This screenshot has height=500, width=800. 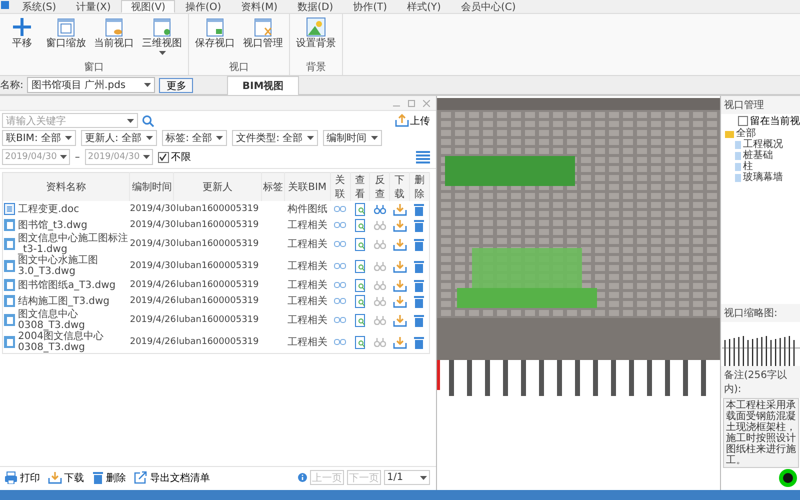 I want to click on list-view-icon, so click(x=423, y=157).